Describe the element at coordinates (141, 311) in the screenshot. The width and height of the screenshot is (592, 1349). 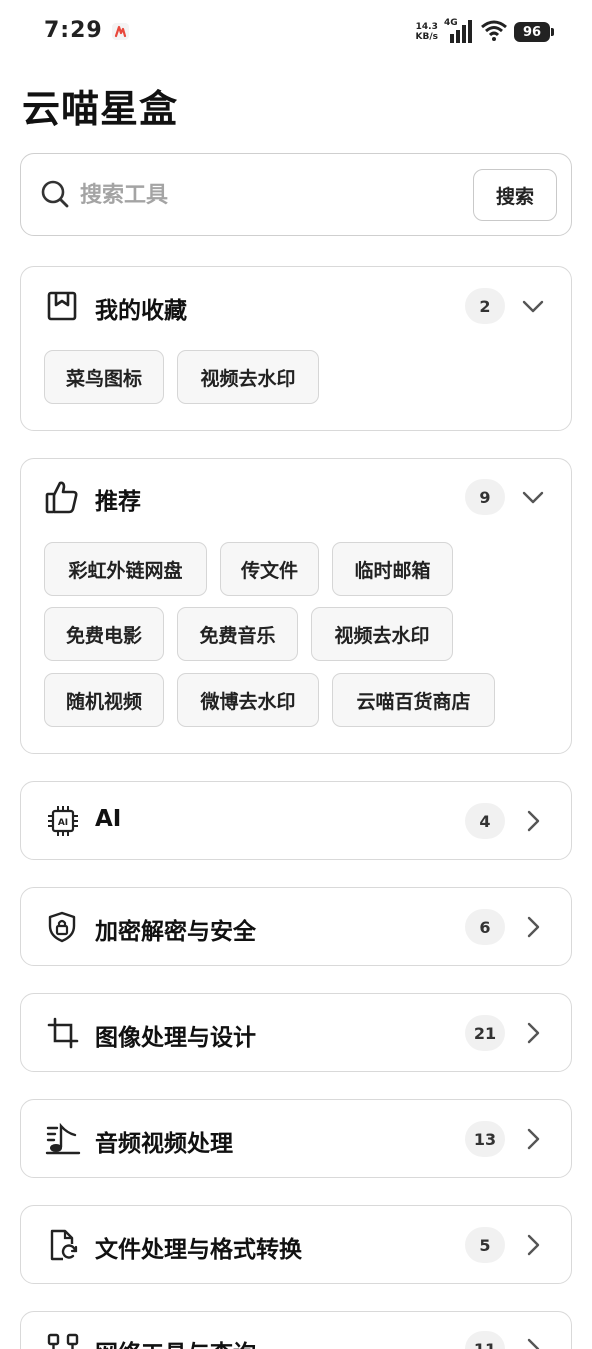
I see `favorites-title: 我的收藏` at that location.